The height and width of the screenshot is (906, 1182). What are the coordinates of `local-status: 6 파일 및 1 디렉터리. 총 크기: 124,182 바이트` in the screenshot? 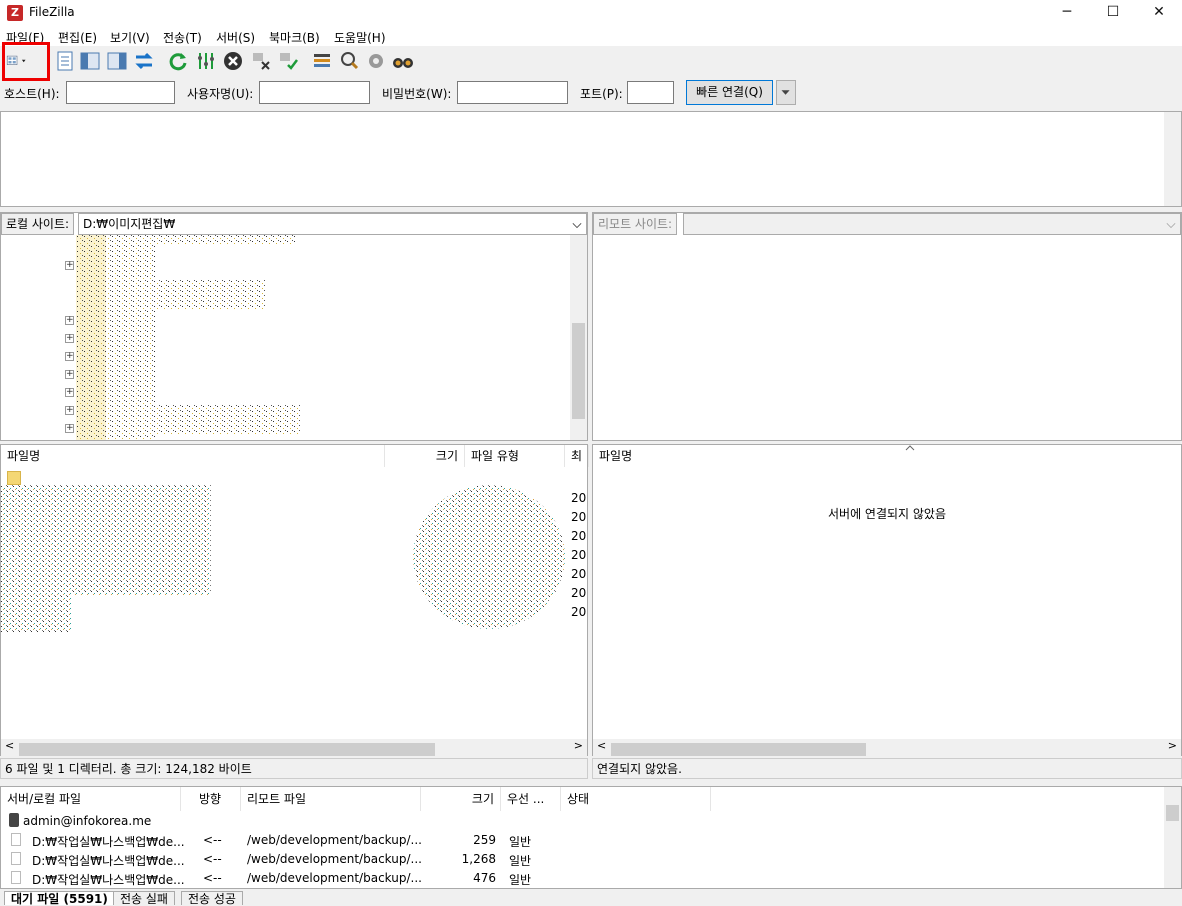 It's located at (294, 768).